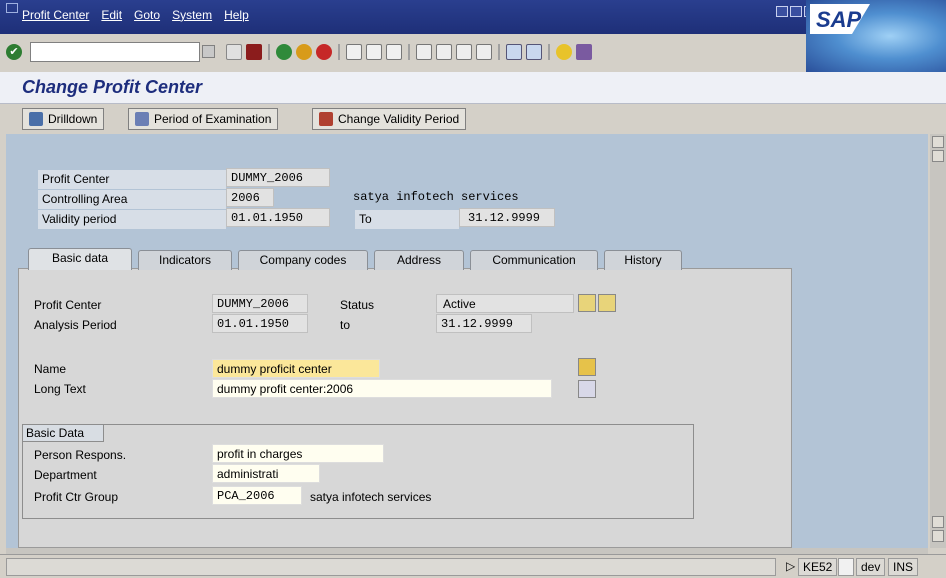 The image size is (946, 578). What do you see at coordinates (607, 303) in the screenshot?
I see `status-lock-icon` at bounding box center [607, 303].